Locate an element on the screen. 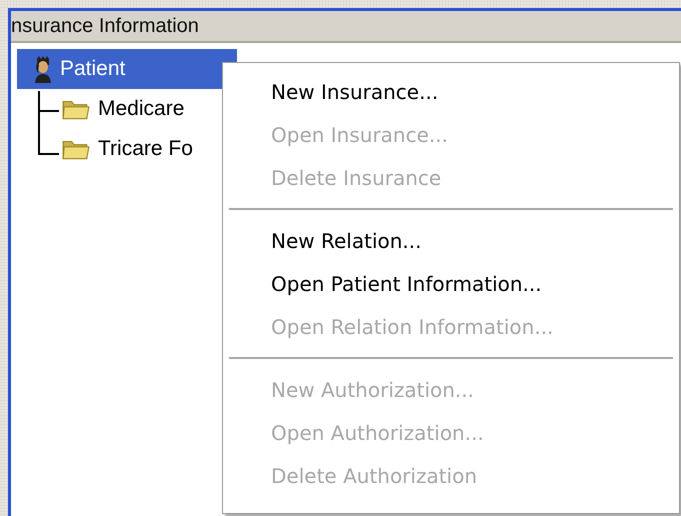  tree-item: Medicare is located at coordinates (141, 109).